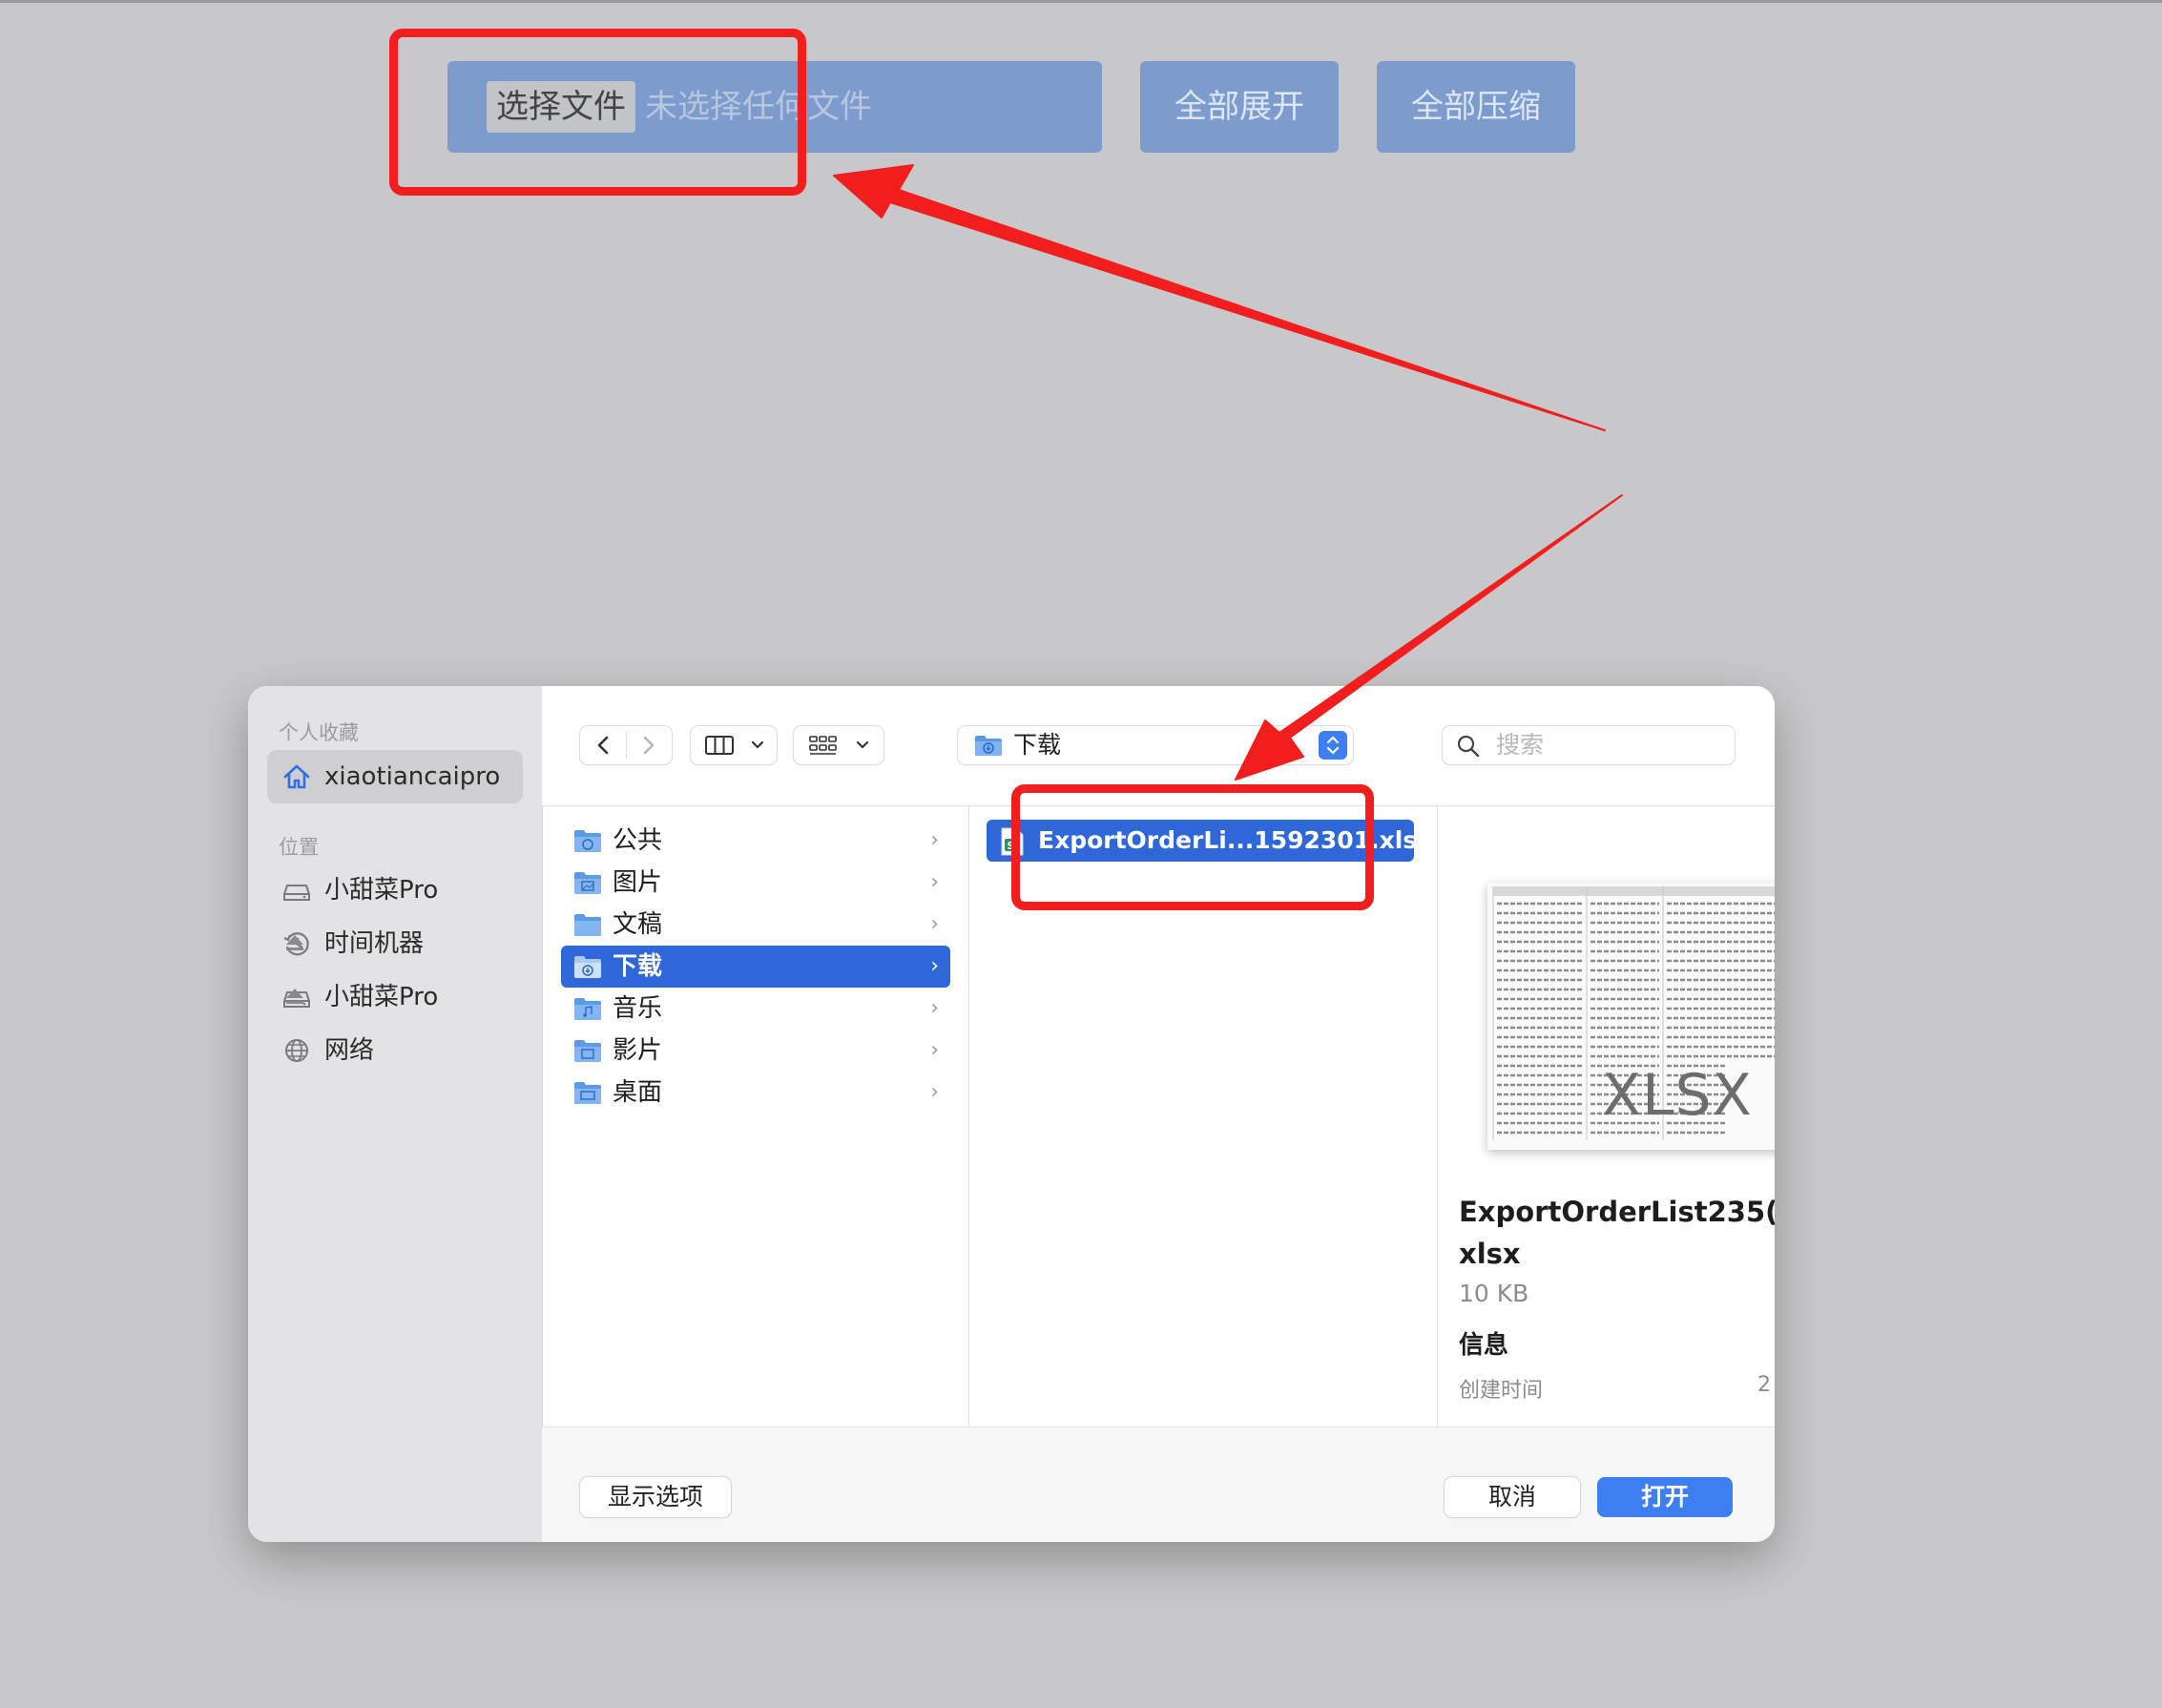 This screenshot has width=2162, height=1708. Describe the element at coordinates (1228, 472) in the screenshot. I see `annotation-arrows` at that location.